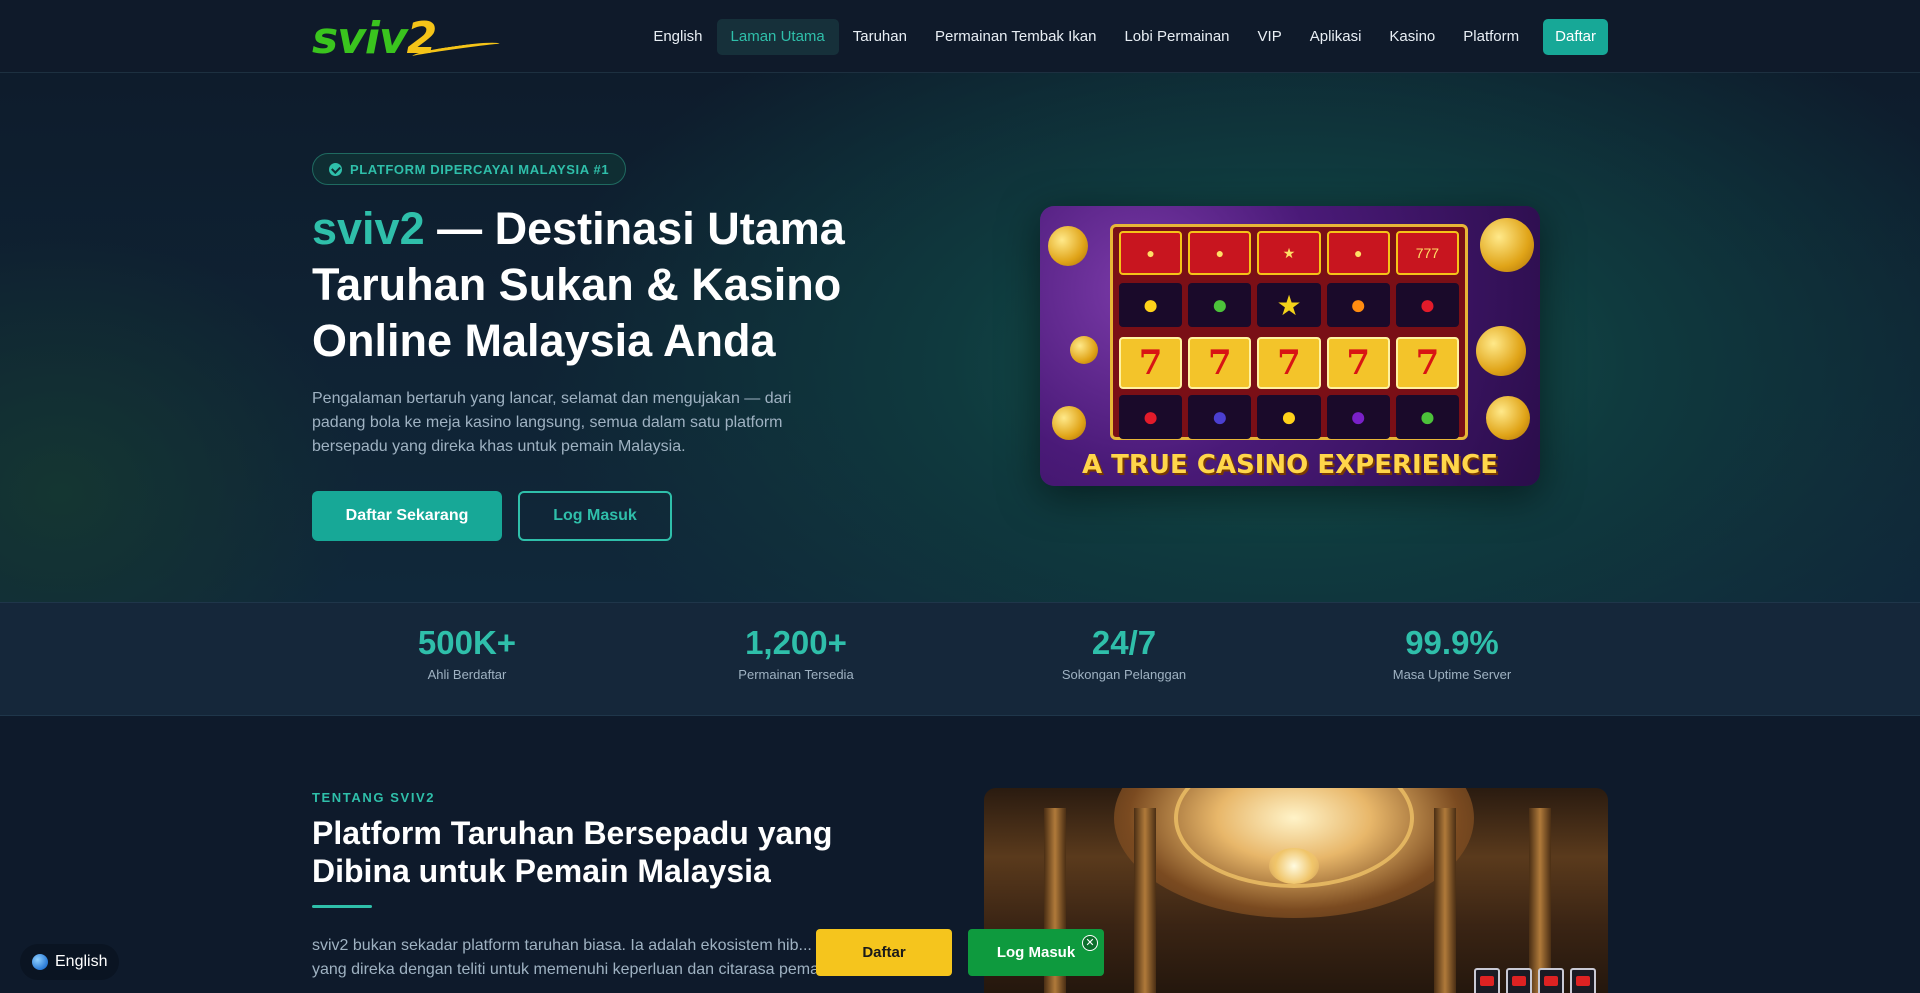 The image size is (1920, 993). What do you see at coordinates (1220, 417) in the screenshot?
I see `grapes-icon: ●` at bounding box center [1220, 417].